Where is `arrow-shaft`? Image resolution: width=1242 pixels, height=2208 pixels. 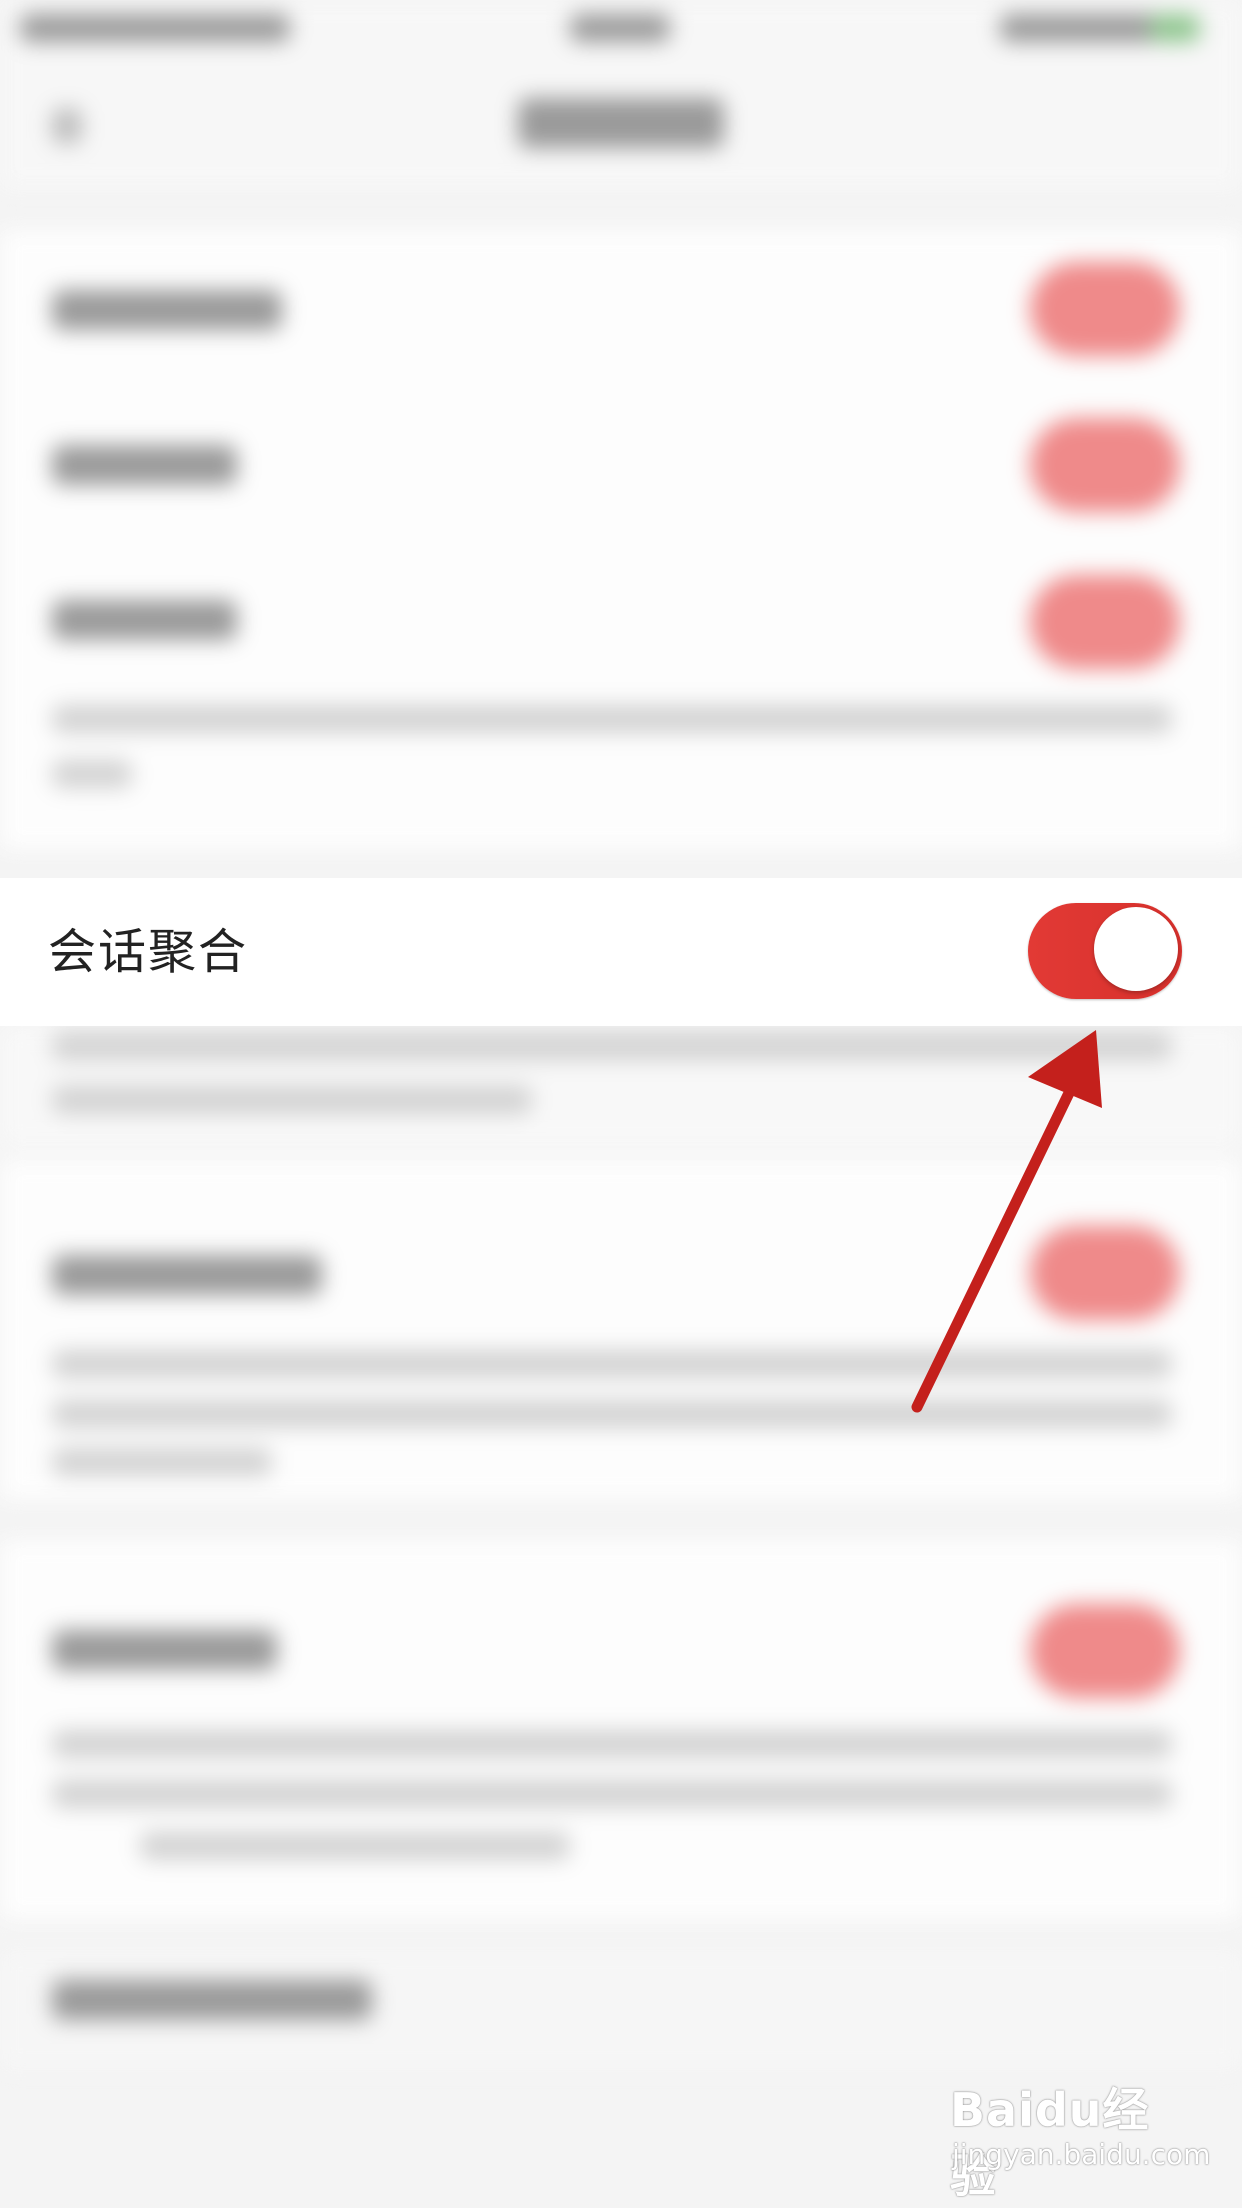 arrow-shaft is located at coordinates (1000, 1234).